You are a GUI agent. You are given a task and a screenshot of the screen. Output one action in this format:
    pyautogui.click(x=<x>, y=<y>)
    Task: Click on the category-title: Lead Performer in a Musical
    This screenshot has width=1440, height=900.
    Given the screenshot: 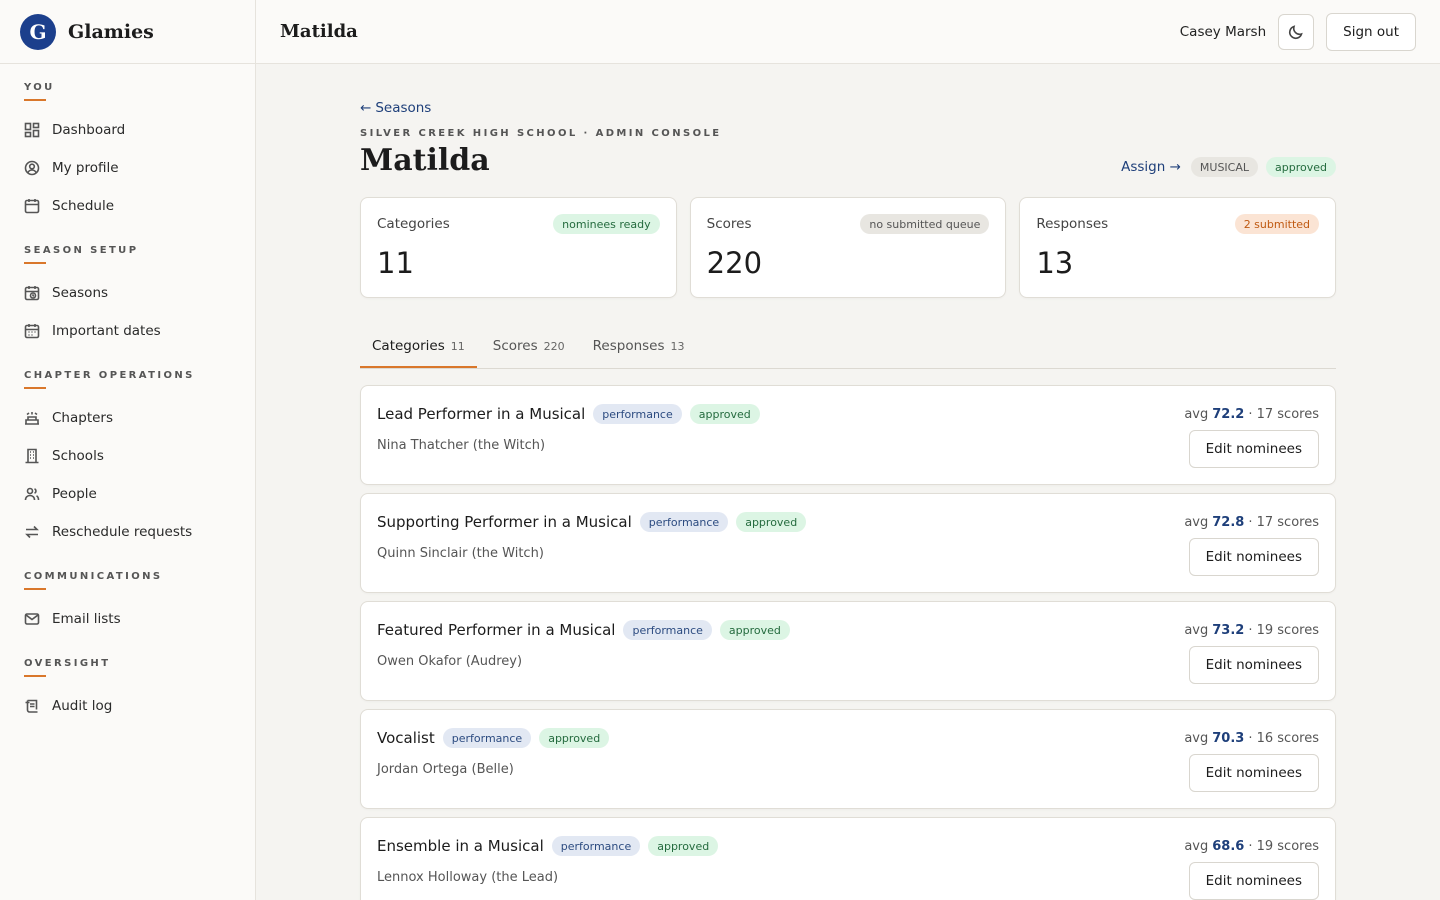 What is the action you would take?
    pyautogui.click(x=481, y=414)
    